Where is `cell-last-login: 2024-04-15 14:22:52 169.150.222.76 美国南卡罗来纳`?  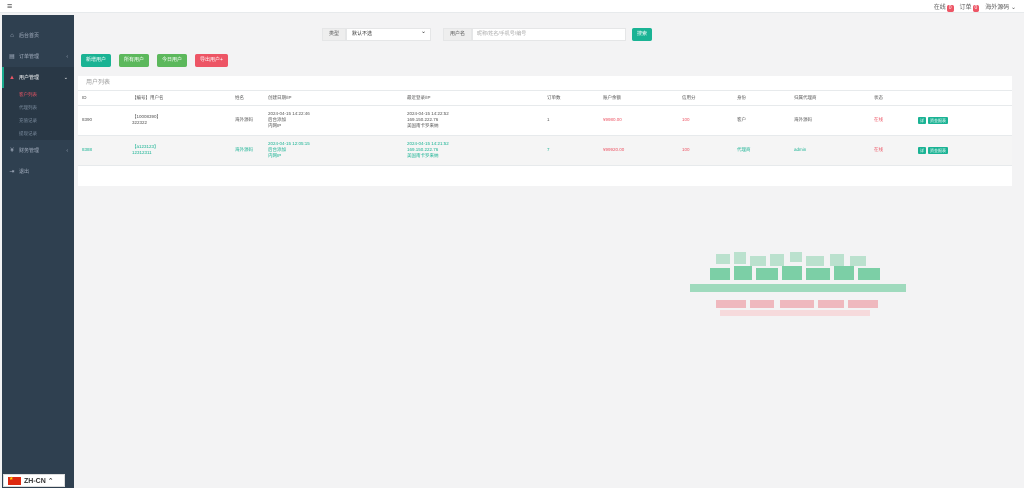 cell-last-login: 2024-04-15 14:22:52 169.150.222.76 美国南卡罗来纳 is located at coordinates (473, 120).